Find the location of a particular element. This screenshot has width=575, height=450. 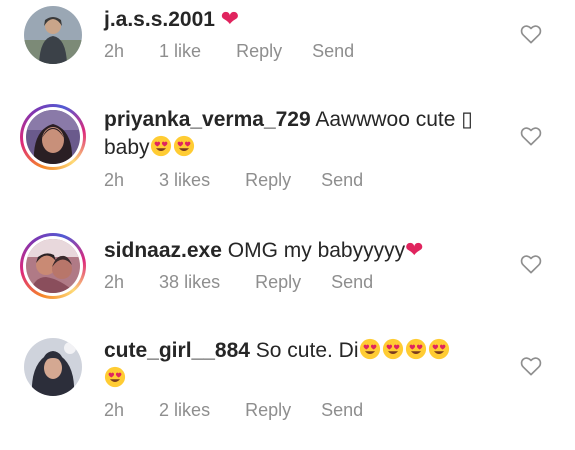

comment-likes-count: 38 likes is located at coordinates (189, 282).